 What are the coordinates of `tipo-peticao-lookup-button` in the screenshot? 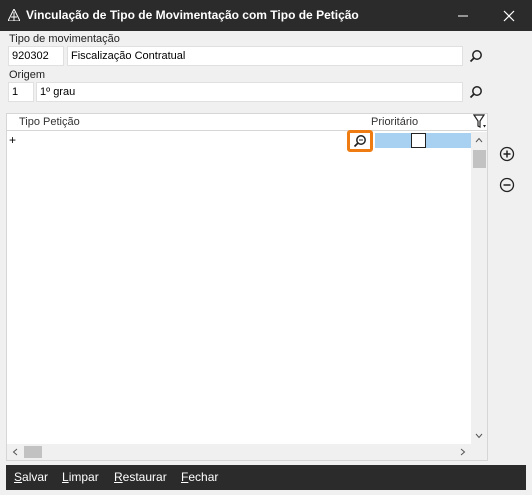 It's located at (360, 141).